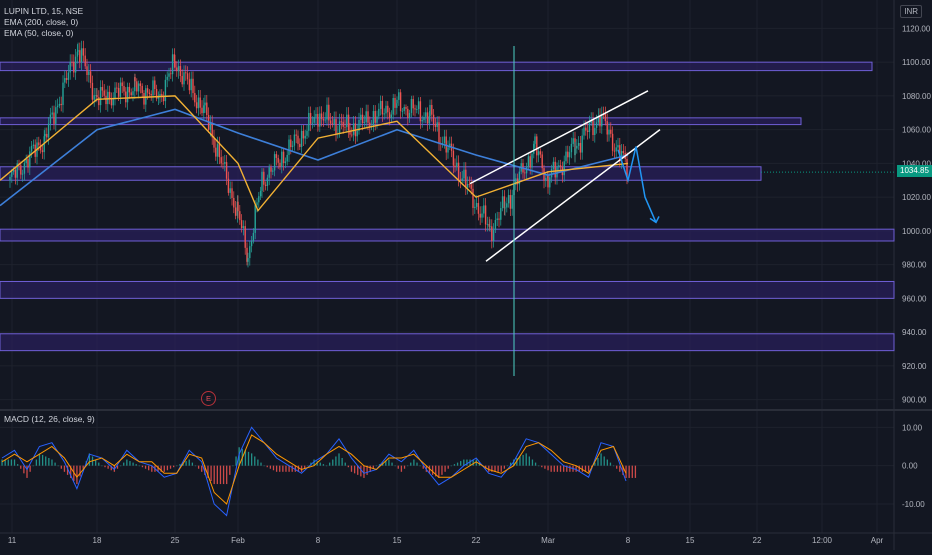  Describe the element at coordinates (49, 419) in the screenshot. I see `macd-legend: MACD (12, 26, close, 9)` at that location.